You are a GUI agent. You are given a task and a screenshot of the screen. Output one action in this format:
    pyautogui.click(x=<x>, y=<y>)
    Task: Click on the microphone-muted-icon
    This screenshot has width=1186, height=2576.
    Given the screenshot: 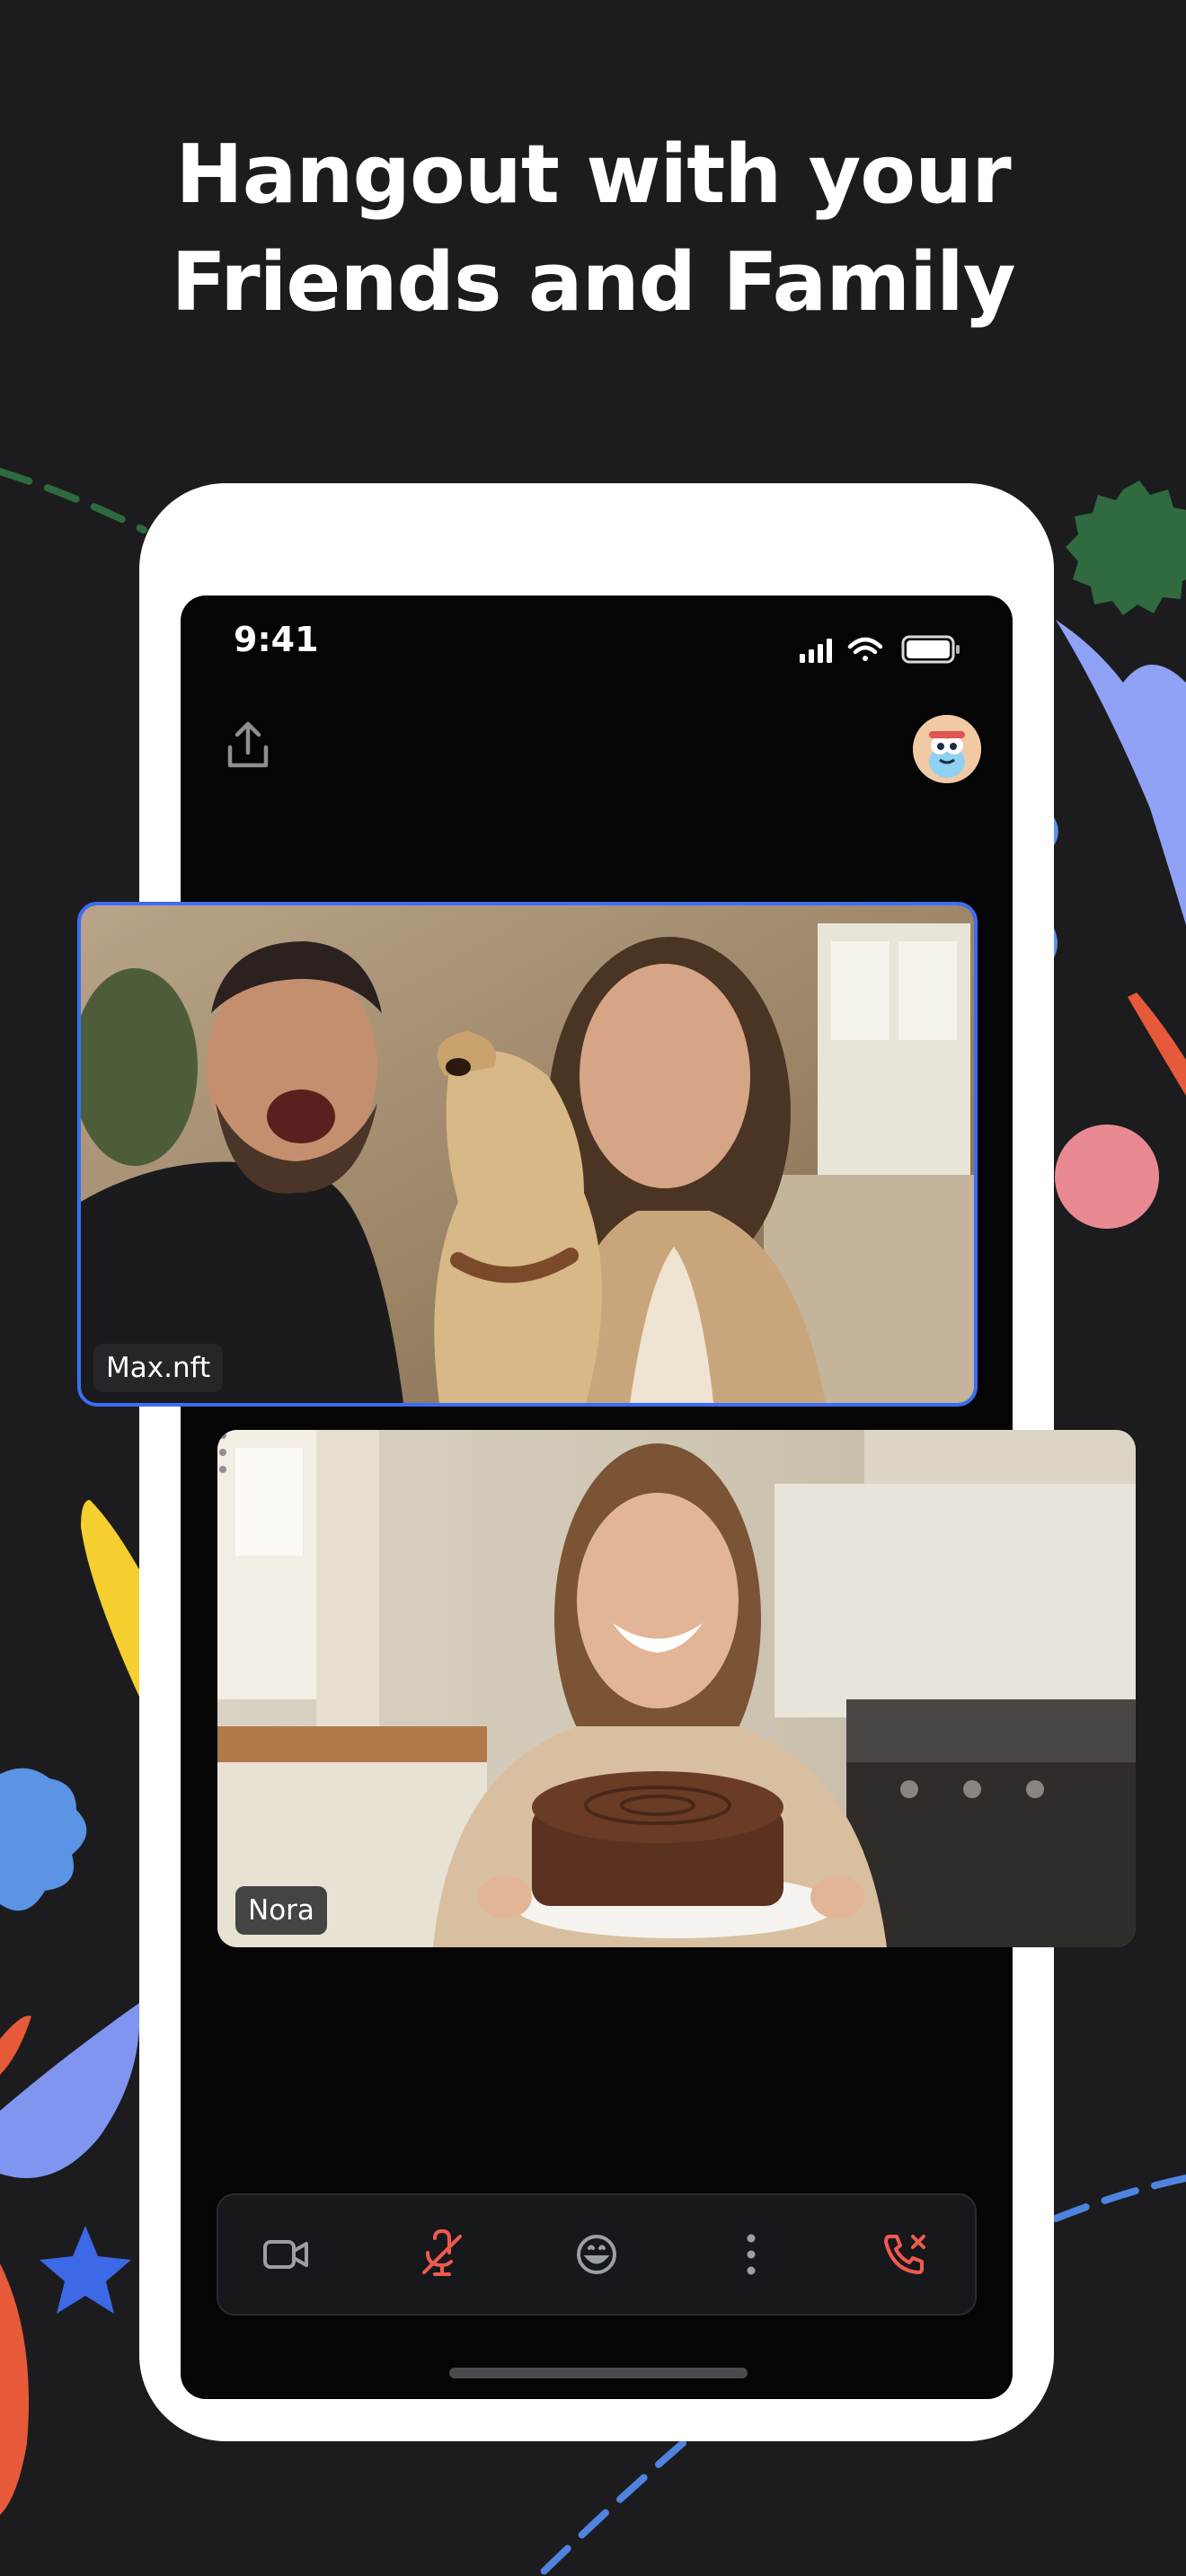 What is the action you would take?
    pyautogui.click(x=442, y=2254)
    